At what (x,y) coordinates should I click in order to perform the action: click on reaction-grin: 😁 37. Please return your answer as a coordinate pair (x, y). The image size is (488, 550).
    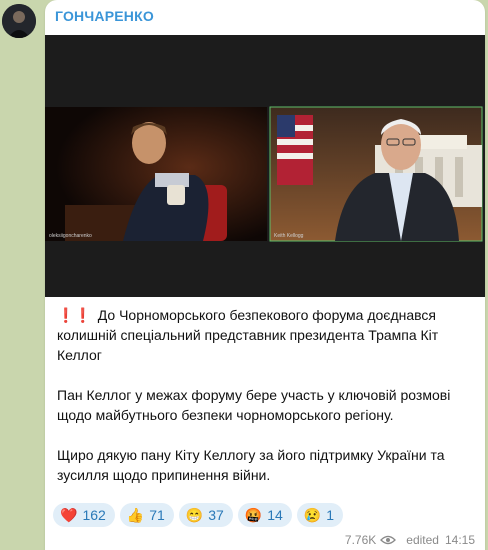
    Looking at the image, I should click on (205, 515).